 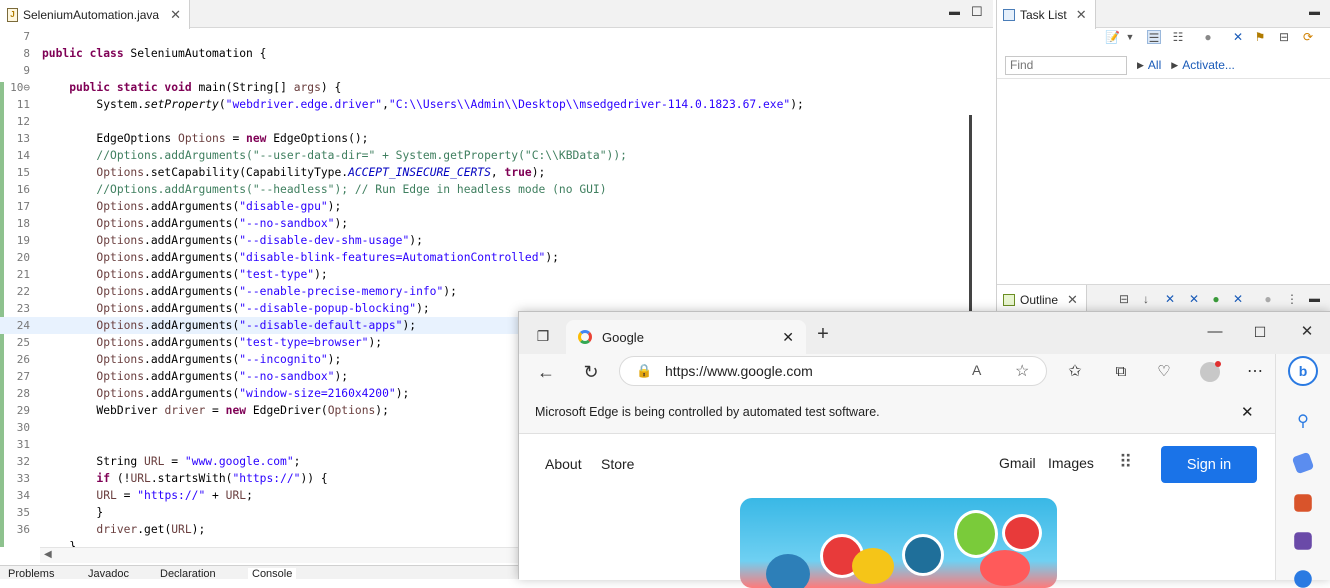 I want to click on tab-outline: Outline ✕, so click(x=1042, y=299).